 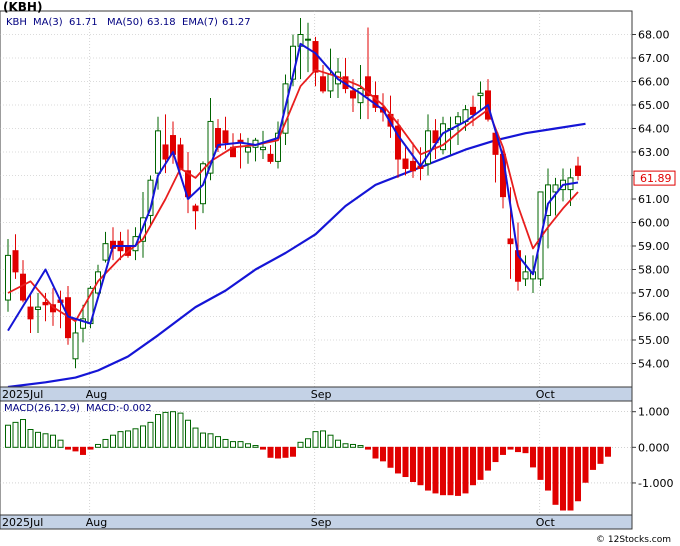 What do you see at coordinates (321, 522) in the screenshot?
I see `macd-x-tick-label: Sep` at bounding box center [321, 522].